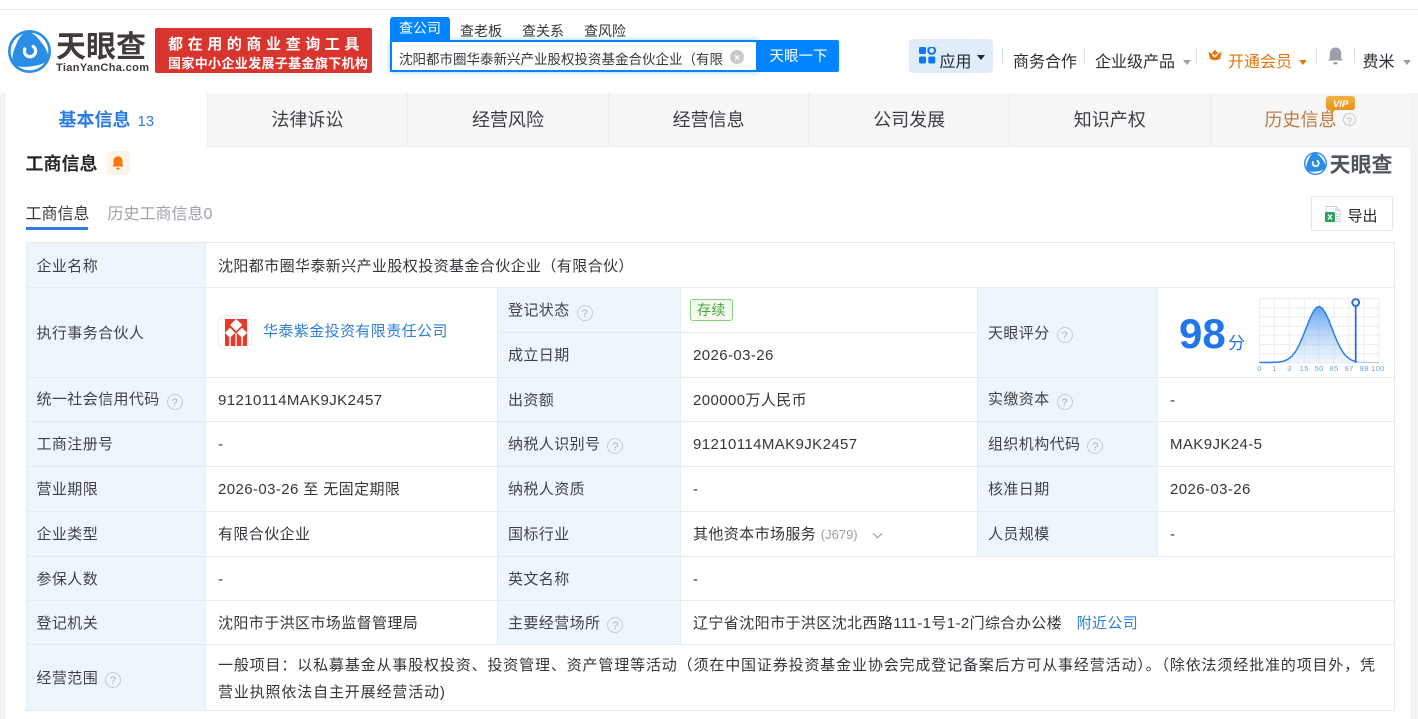  I want to click on svg-text: 0, so click(1259, 368).